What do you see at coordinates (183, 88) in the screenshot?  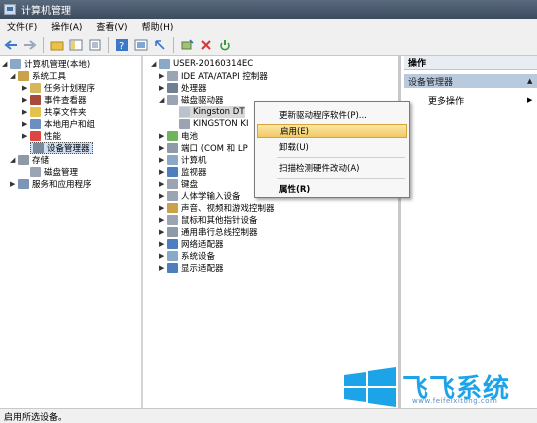 I see `device-cpu: ▶ 处理器` at bounding box center [183, 88].